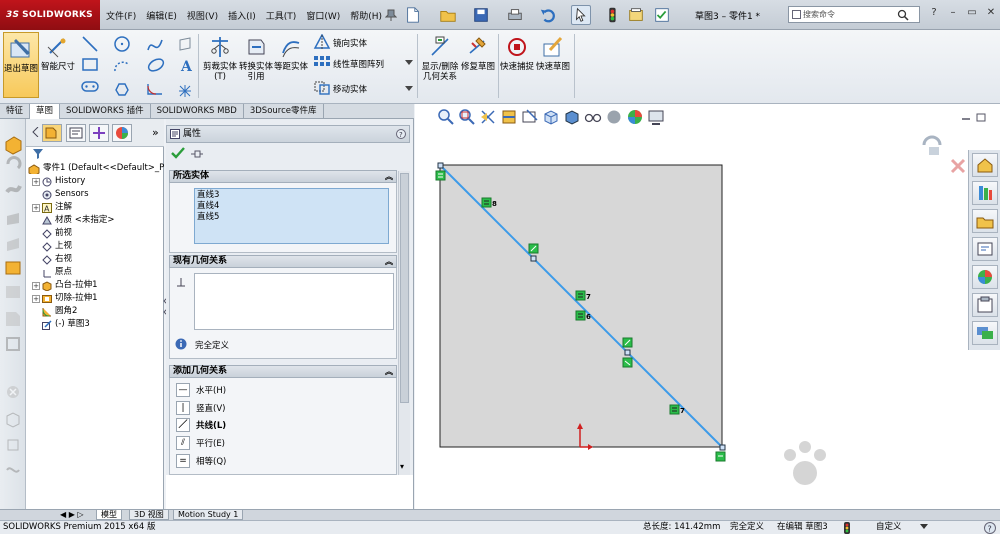 Image resolution: width=1000 pixels, height=534 pixels. What do you see at coordinates (389, 371) in the screenshot?
I see `collapse-chevron-icon: ︽` at bounding box center [389, 371].